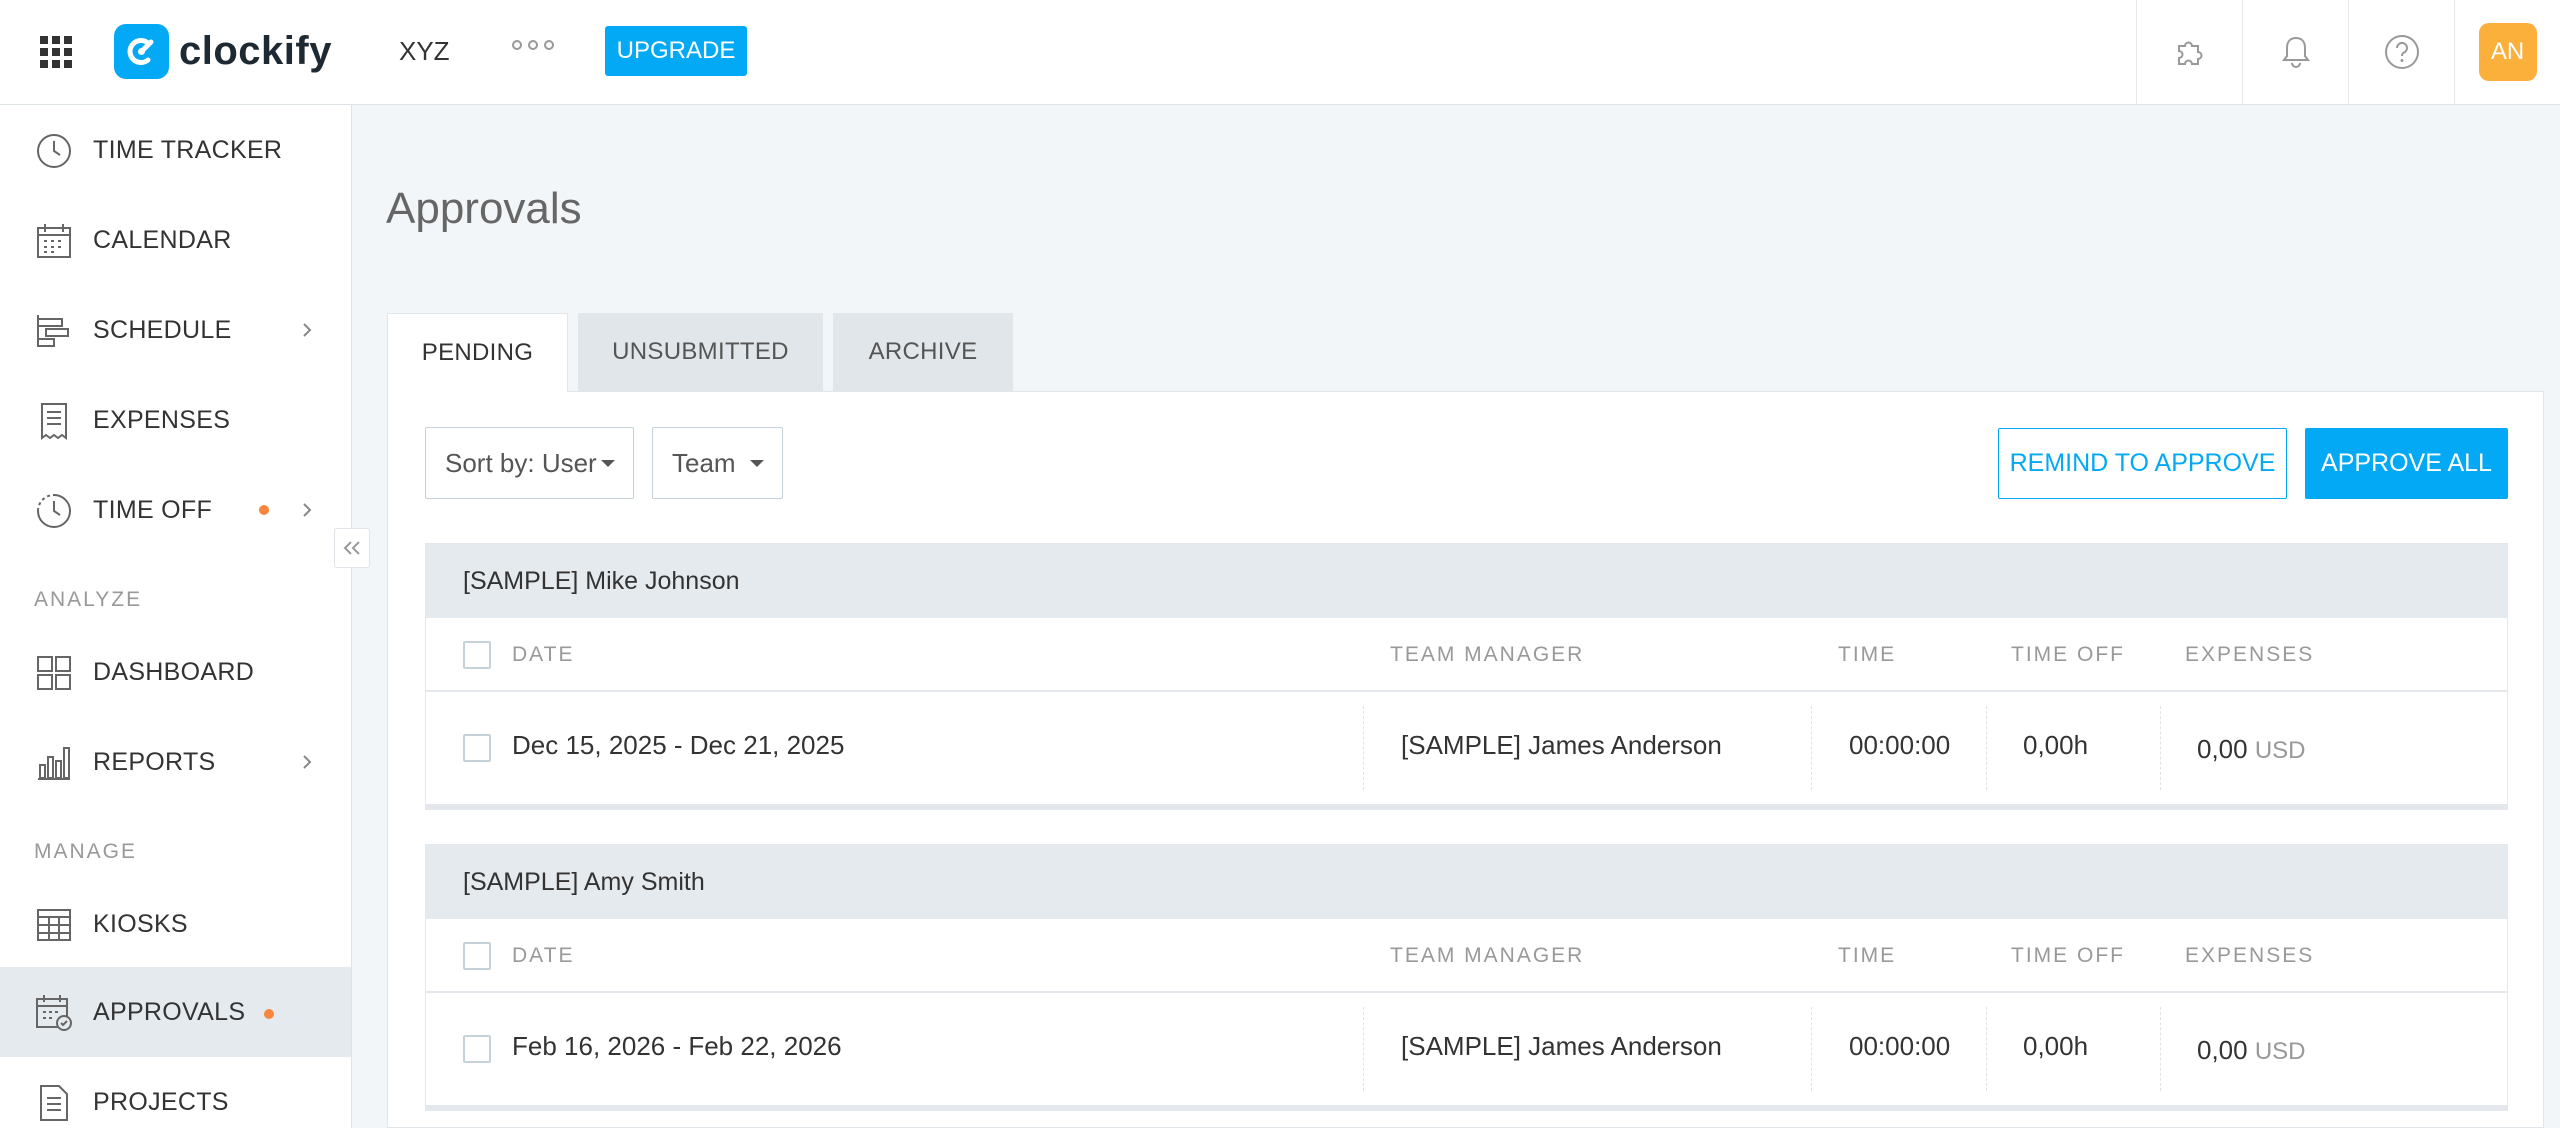 The height and width of the screenshot is (1128, 2560). What do you see at coordinates (54, 511) in the screenshot?
I see `time-off-icon` at bounding box center [54, 511].